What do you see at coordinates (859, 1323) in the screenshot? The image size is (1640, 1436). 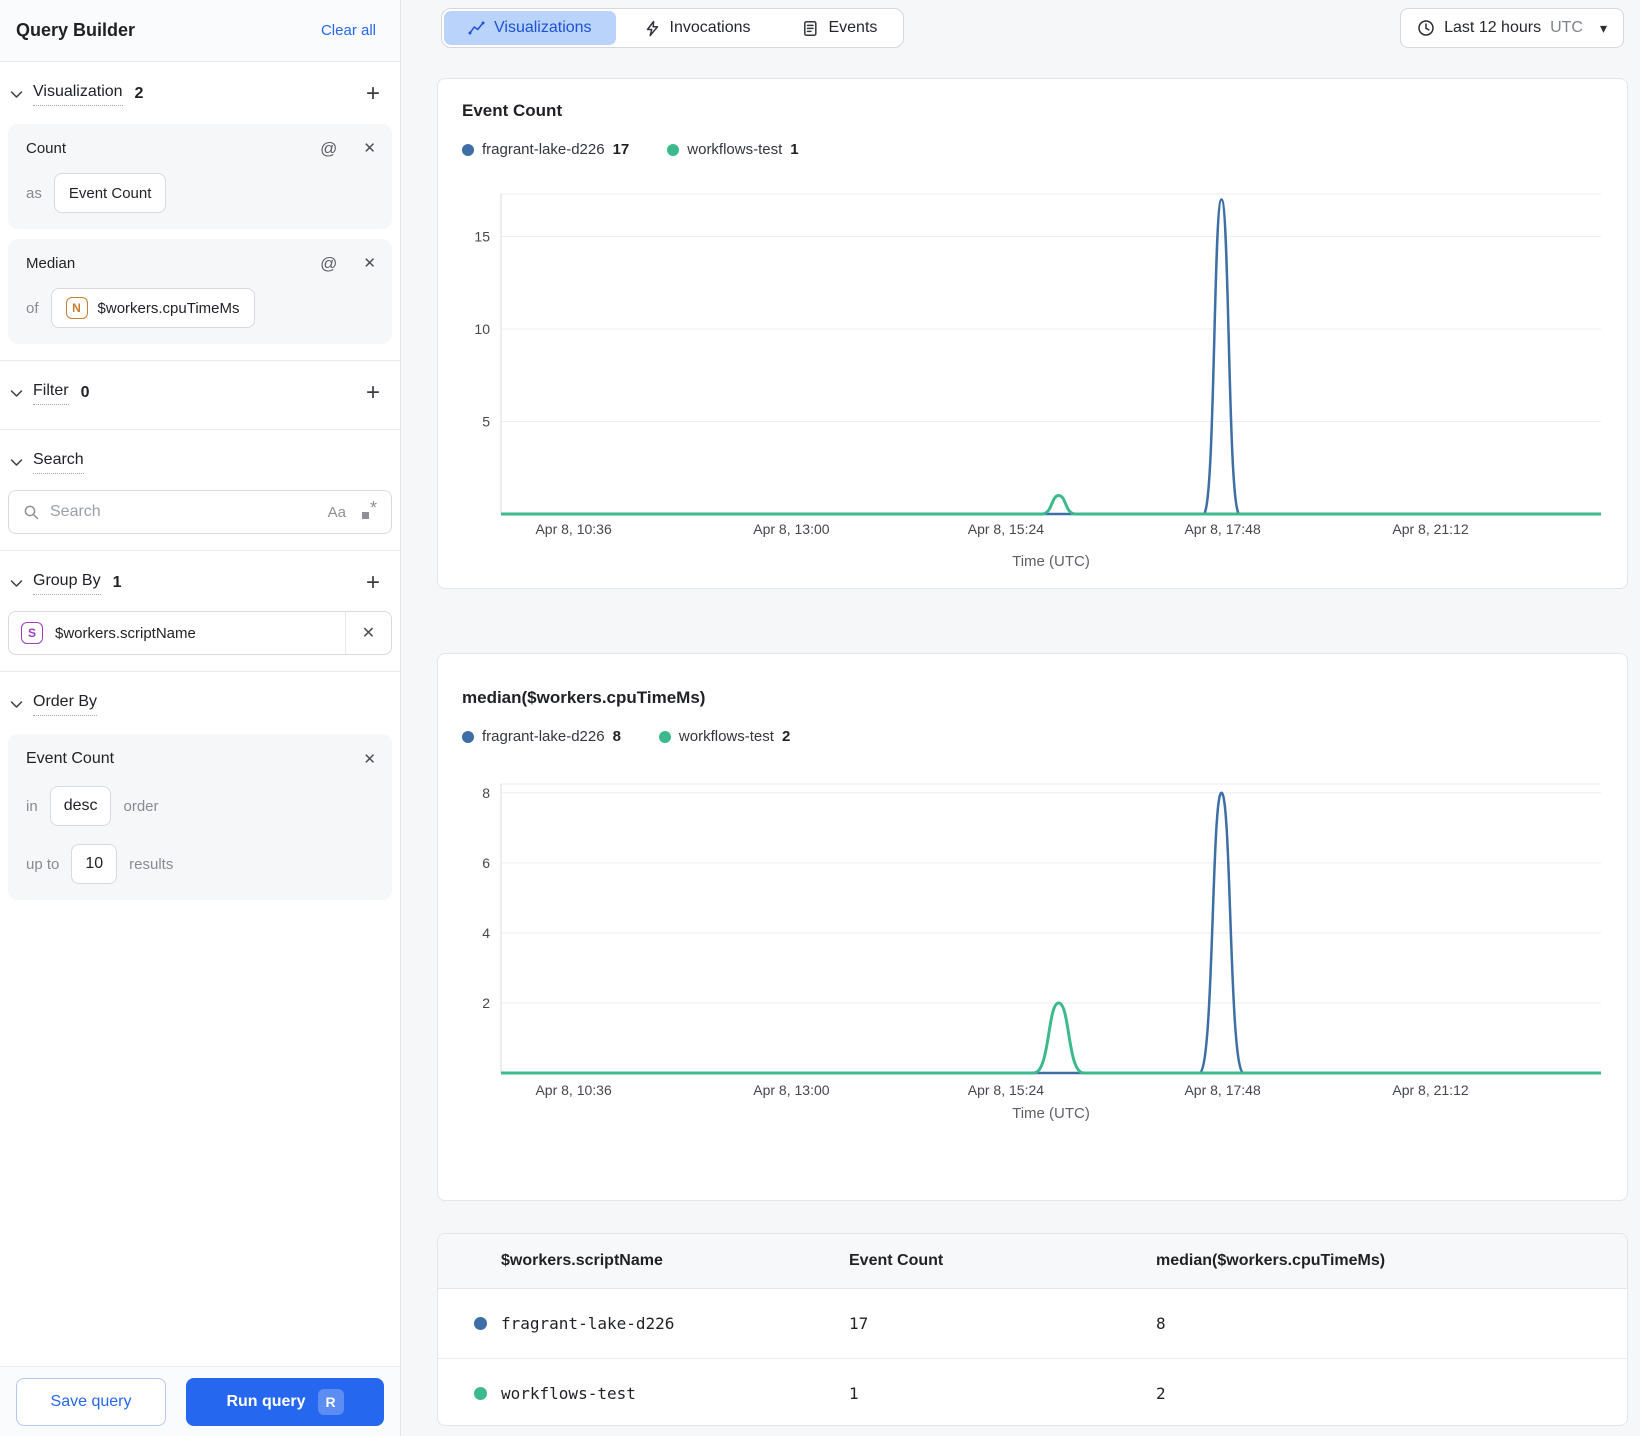 I see `event-count-cell: 17` at bounding box center [859, 1323].